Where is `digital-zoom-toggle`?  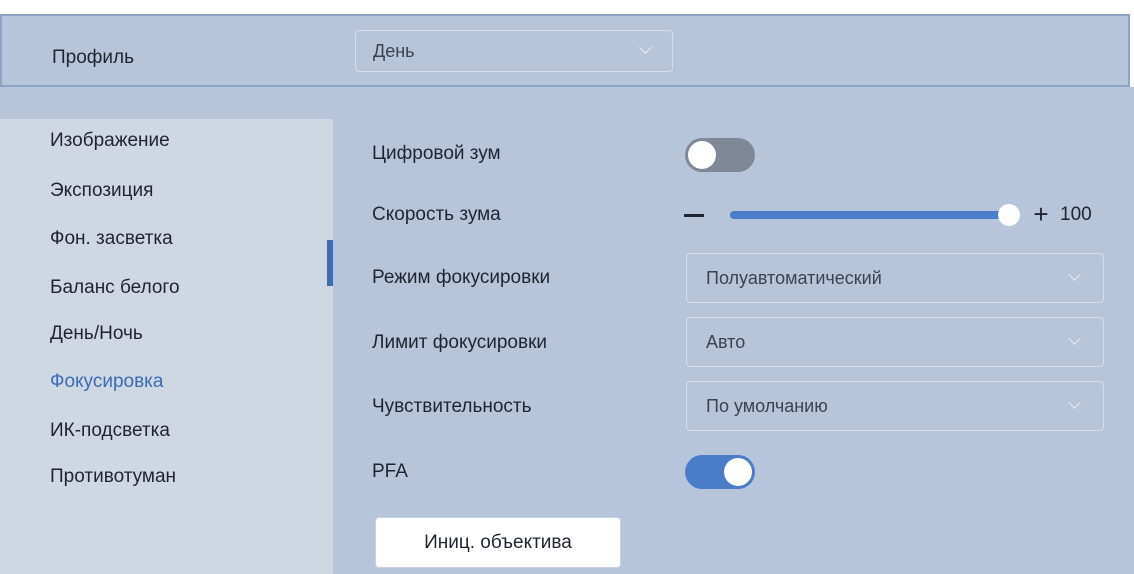 digital-zoom-toggle is located at coordinates (720, 155).